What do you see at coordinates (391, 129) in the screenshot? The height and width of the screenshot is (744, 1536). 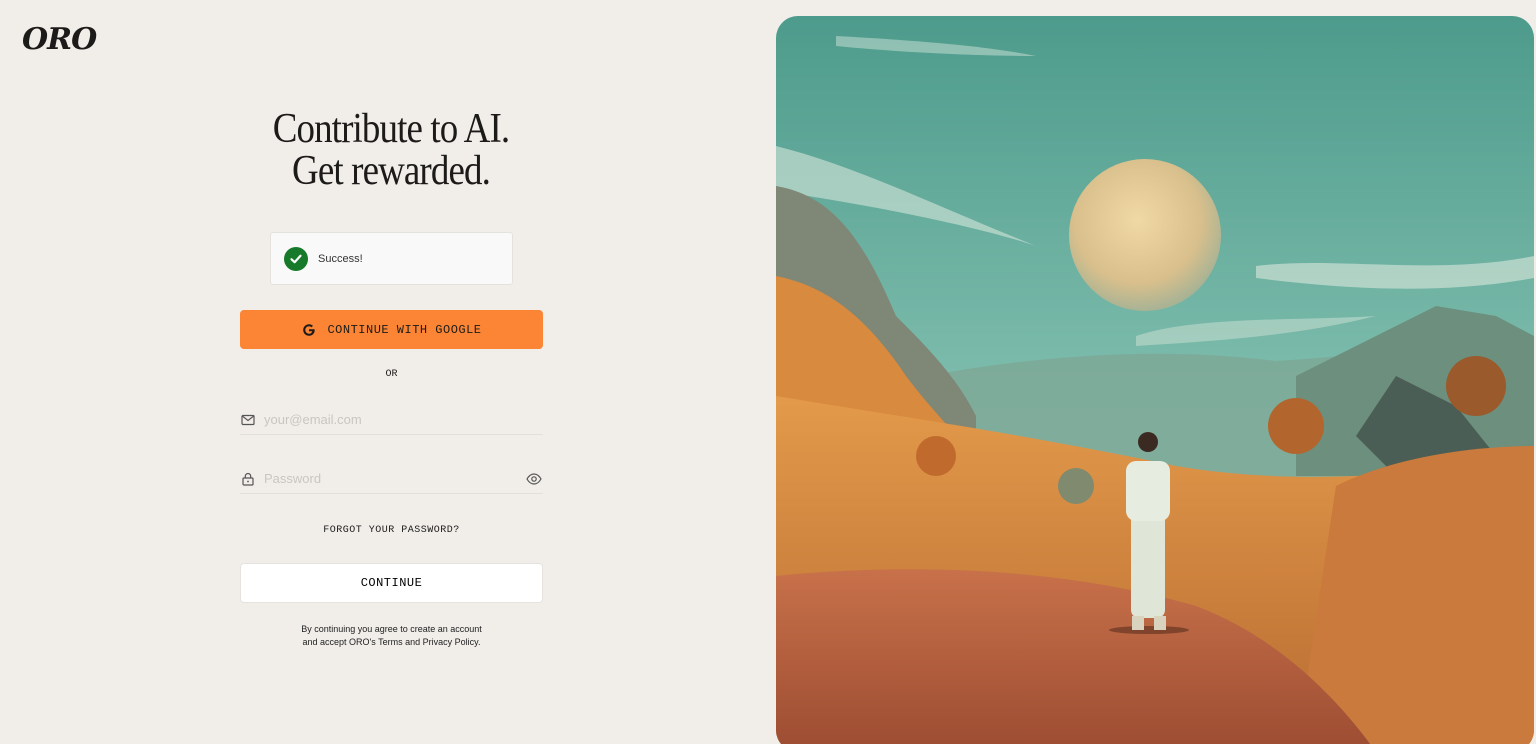 I see `headline-line-1: Contribute to AI.` at bounding box center [391, 129].